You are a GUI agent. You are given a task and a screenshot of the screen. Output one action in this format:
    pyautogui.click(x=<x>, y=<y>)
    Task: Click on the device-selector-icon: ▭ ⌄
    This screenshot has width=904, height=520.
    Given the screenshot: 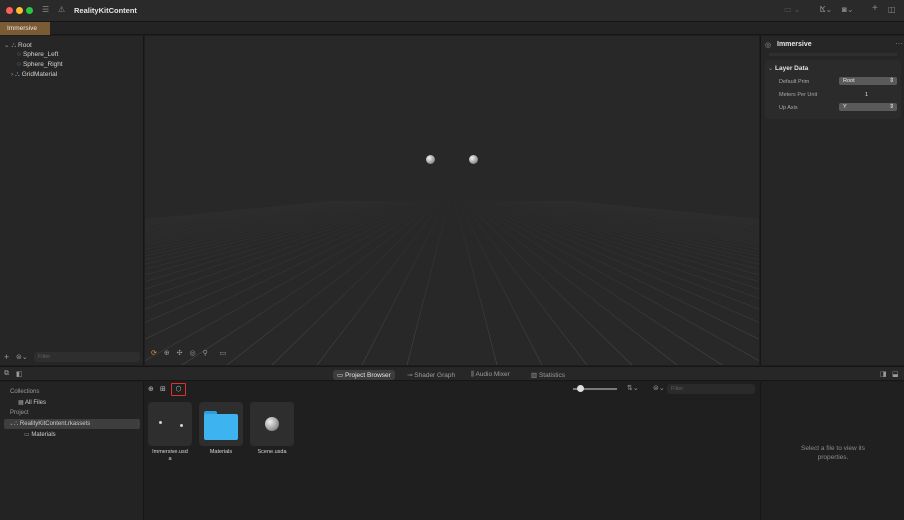 What is the action you would take?
    pyautogui.click(x=792, y=9)
    